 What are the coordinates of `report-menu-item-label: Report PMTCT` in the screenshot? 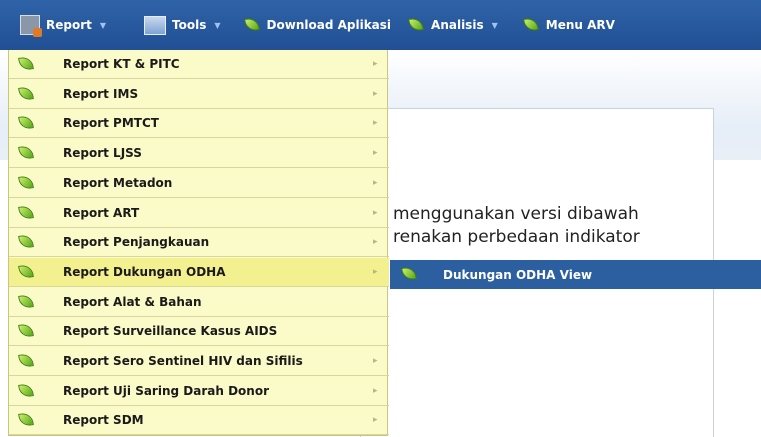 It's located at (111, 123).